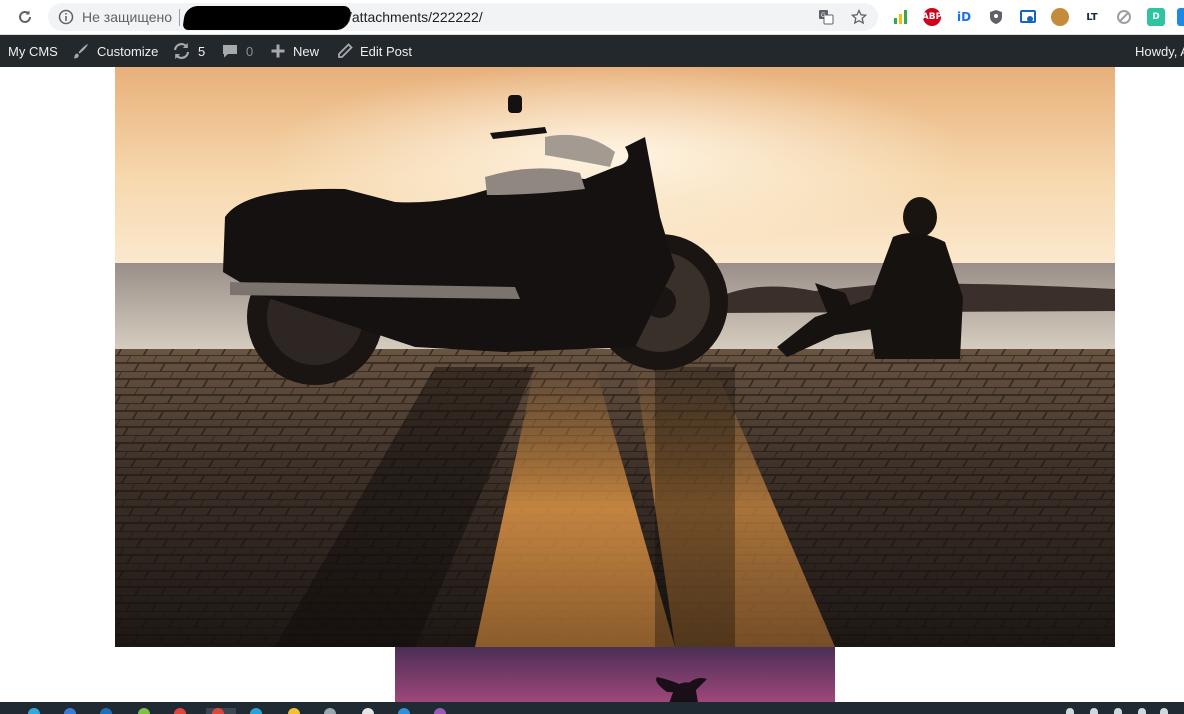  I want to click on lt-extension-icon: LT, so click(1092, 17).